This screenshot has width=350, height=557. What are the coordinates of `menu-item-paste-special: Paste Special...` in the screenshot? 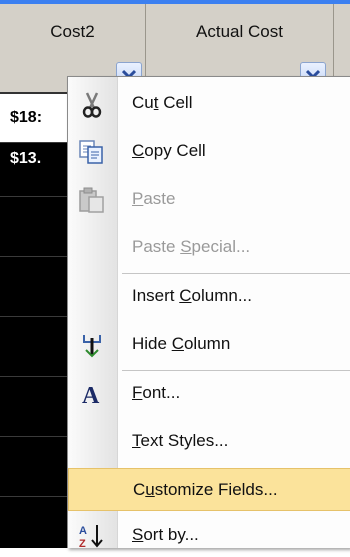 It's located at (209, 247).